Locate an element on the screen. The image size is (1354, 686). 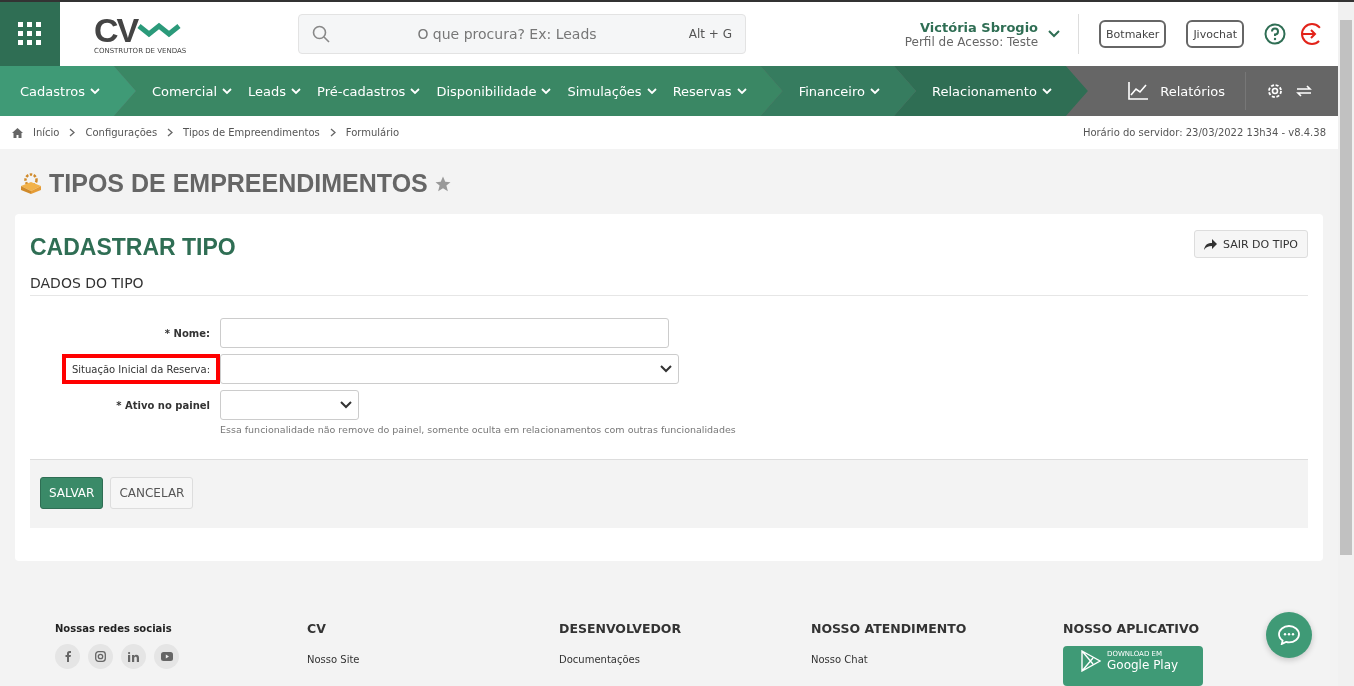
facebook-icon is located at coordinates (67, 656).